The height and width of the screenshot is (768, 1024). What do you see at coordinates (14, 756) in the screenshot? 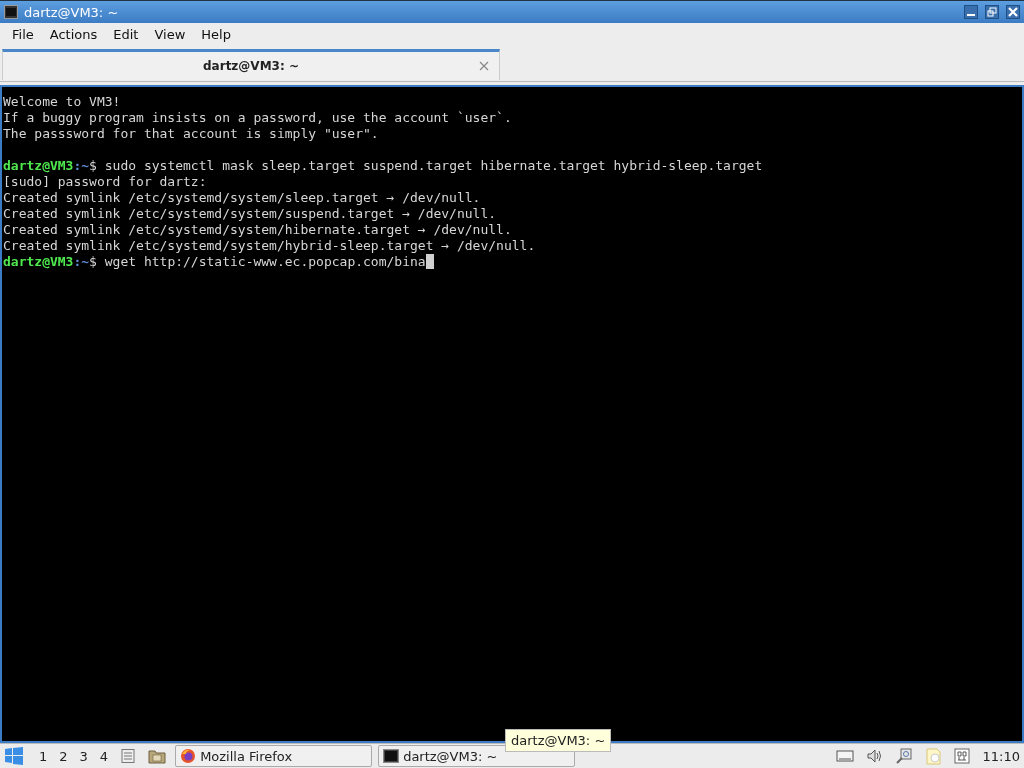
I see `windows-logo-icon` at bounding box center [14, 756].